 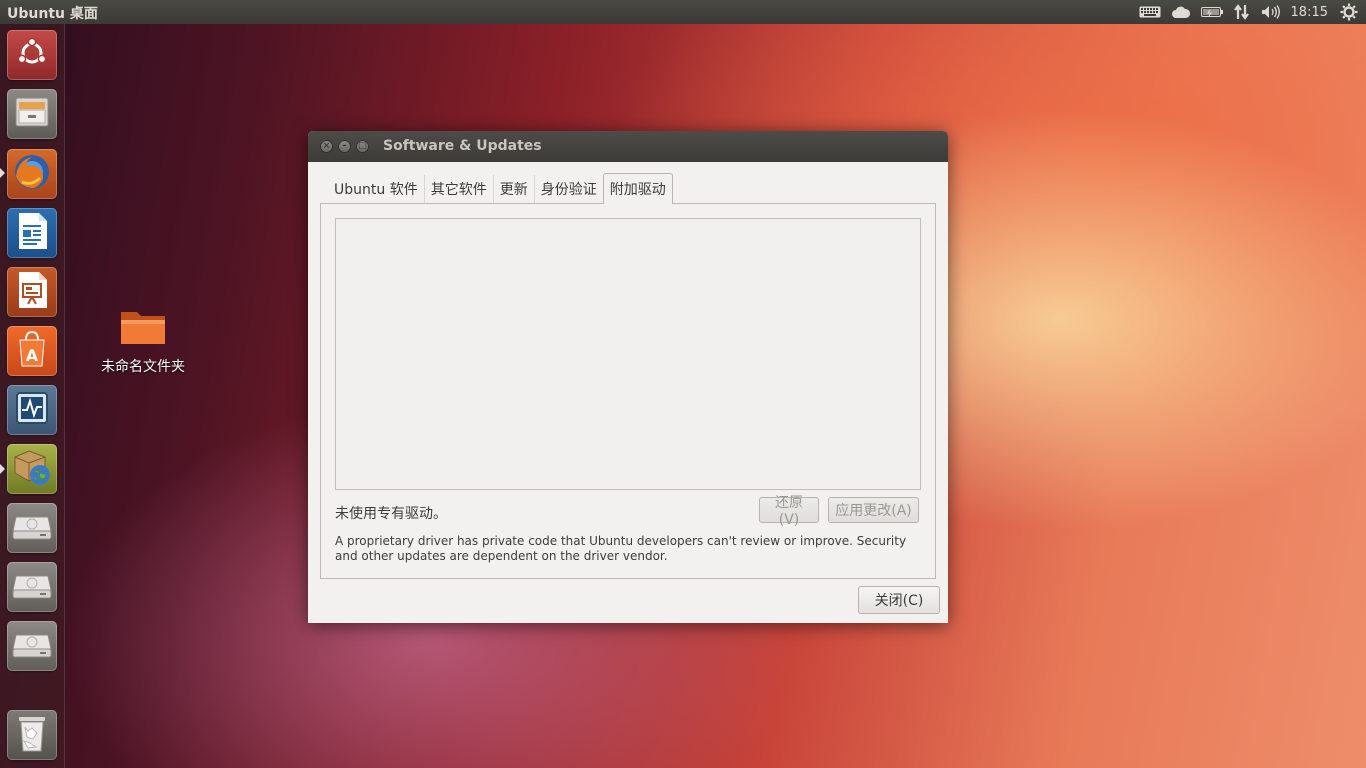 I want to click on apply-changes-button: 应用更改(A), so click(x=873, y=510).